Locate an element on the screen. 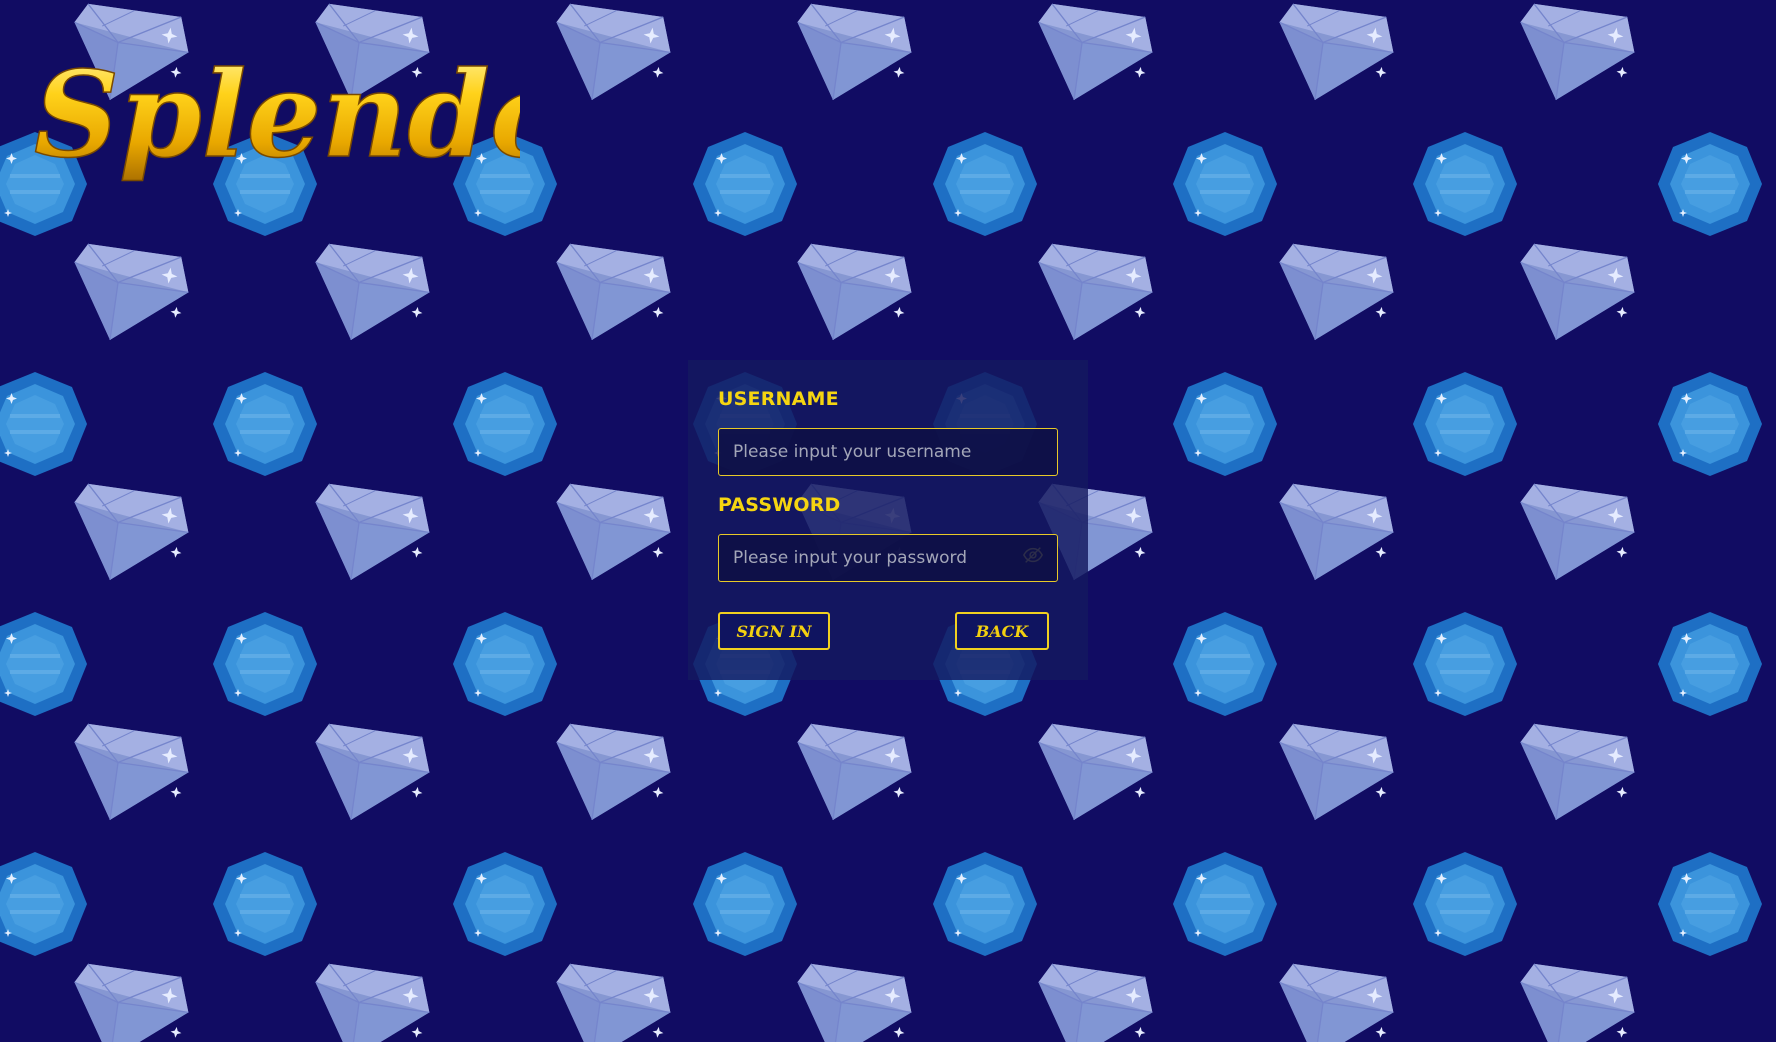 The height and width of the screenshot is (1042, 1776). login-panel: USERNAME PASSWORD SIGN IN BACK is located at coordinates (888, 520).